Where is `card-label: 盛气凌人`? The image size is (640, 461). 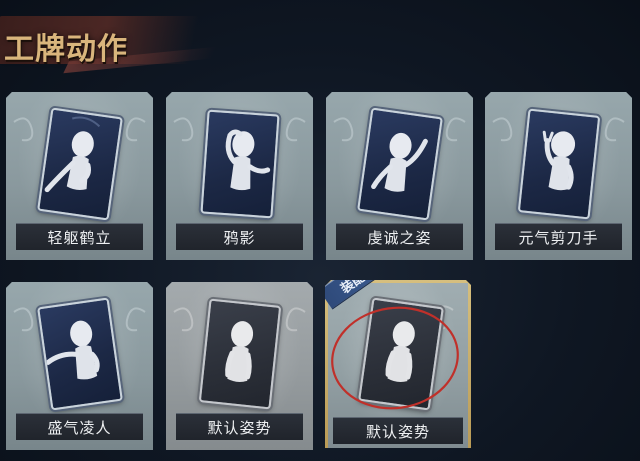 card-label: 盛气凌人 is located at coordinates (79, 427).